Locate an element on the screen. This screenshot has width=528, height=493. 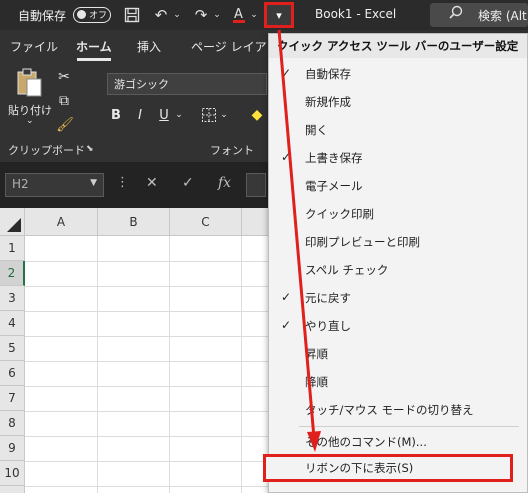
svg-text: A is located at coordinates (238, 14).